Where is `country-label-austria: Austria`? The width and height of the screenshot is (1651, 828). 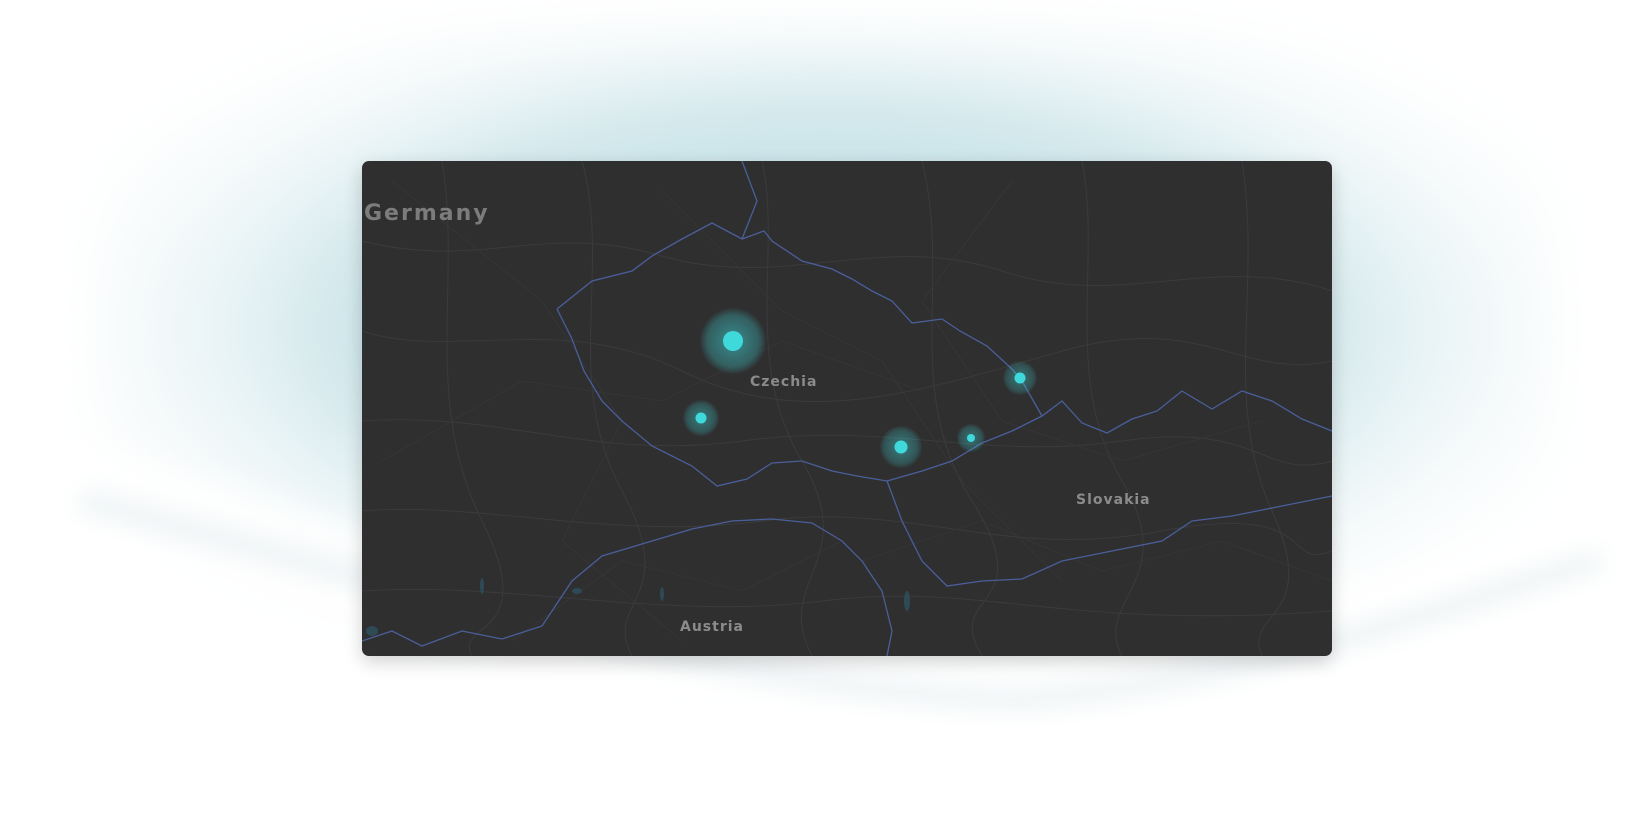 country-label-austria: Austria is located at coordinates (712, 627).